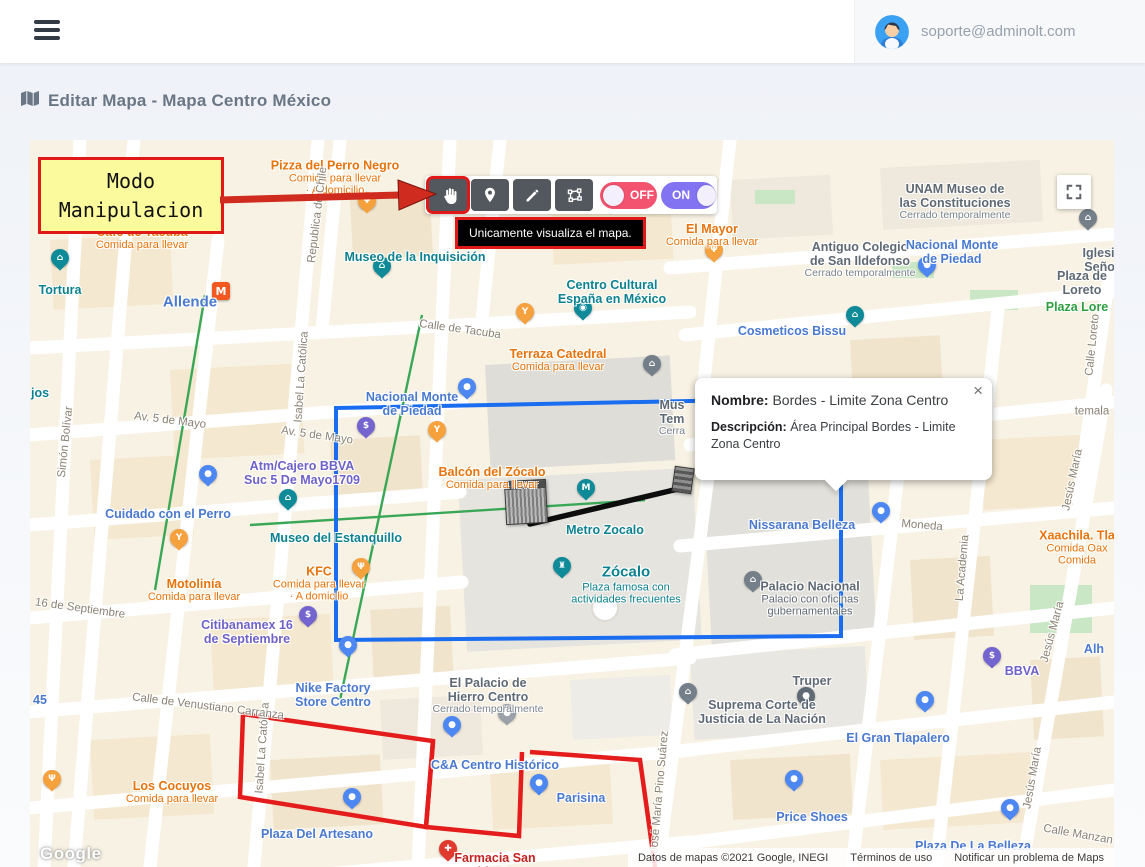  I want to click on marker-tool-button, so click(490, 195).